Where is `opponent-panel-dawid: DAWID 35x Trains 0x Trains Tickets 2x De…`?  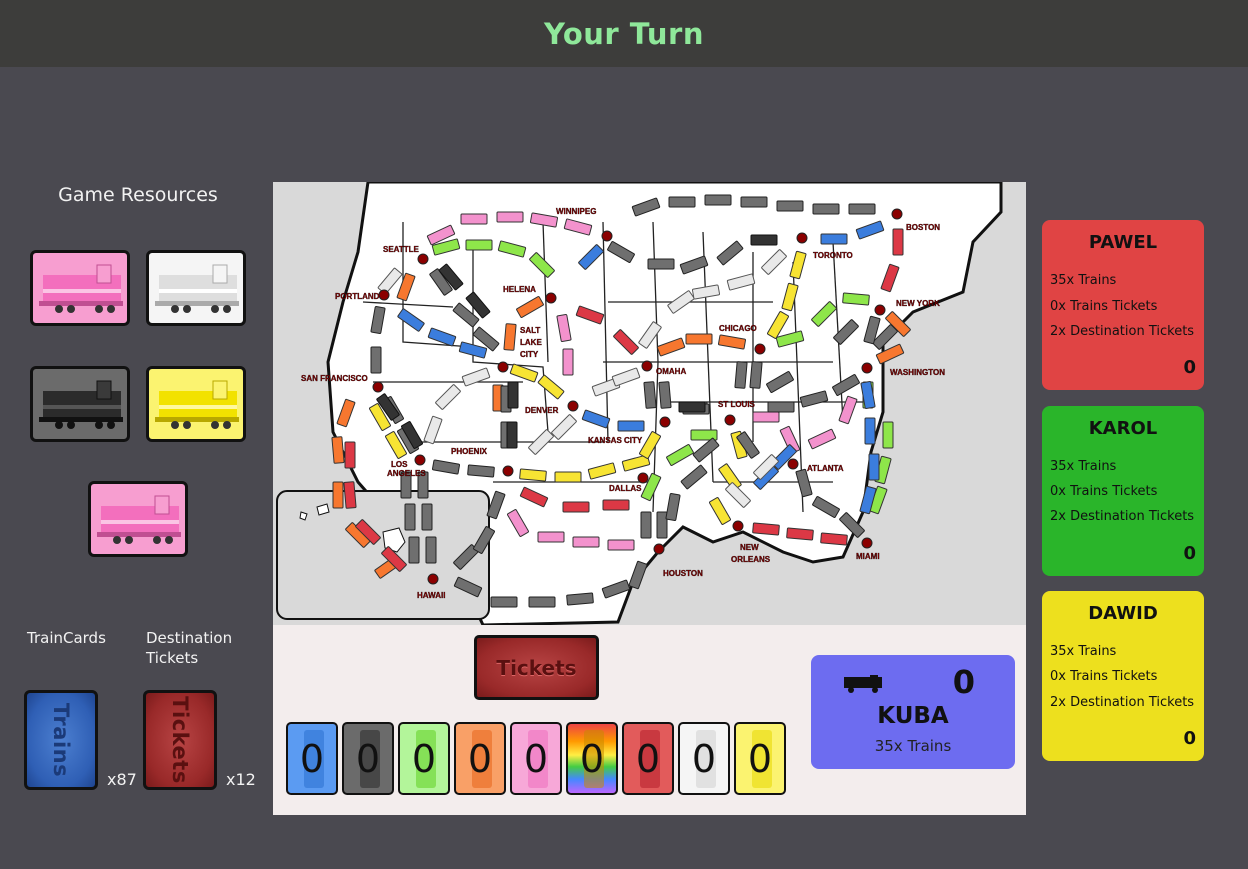
opponent-panel-dawid: DAWID 35x Trains 0x Trains Tickets 2x De… is located at coordinates (1123, 676).